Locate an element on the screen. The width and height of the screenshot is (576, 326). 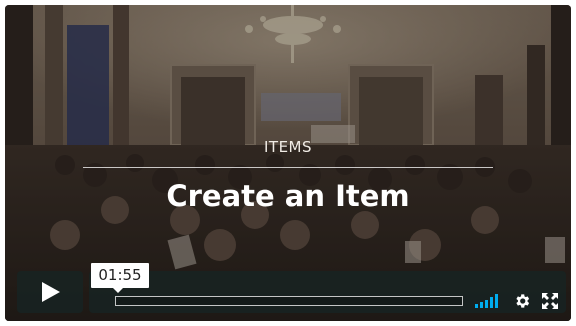
volume-bars-icon is located at coordinates (488, 301).